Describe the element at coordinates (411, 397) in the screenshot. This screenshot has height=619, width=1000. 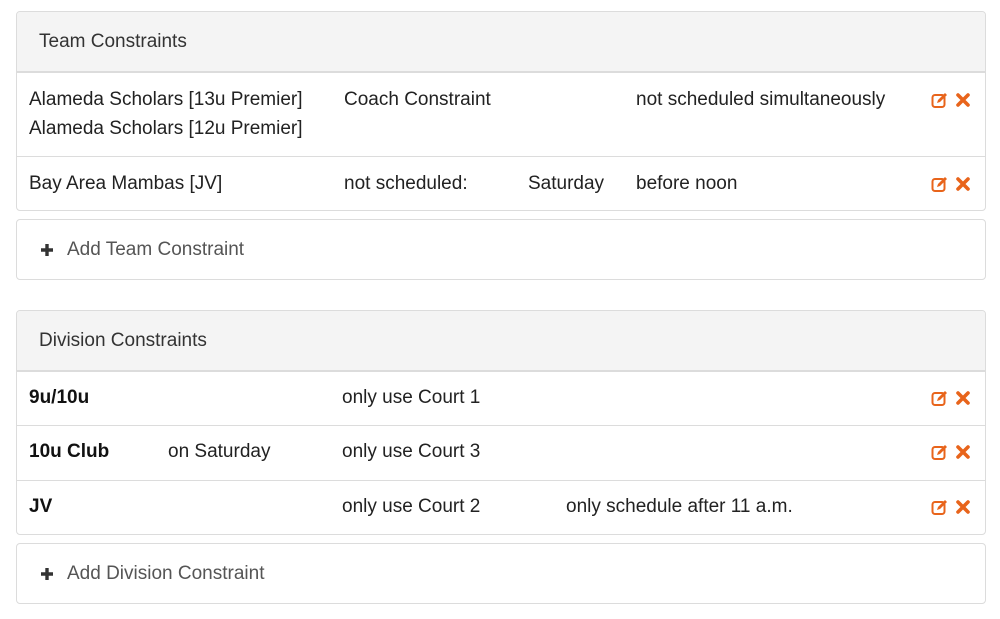
I see `constraint-court: only use Court 1` at that location.